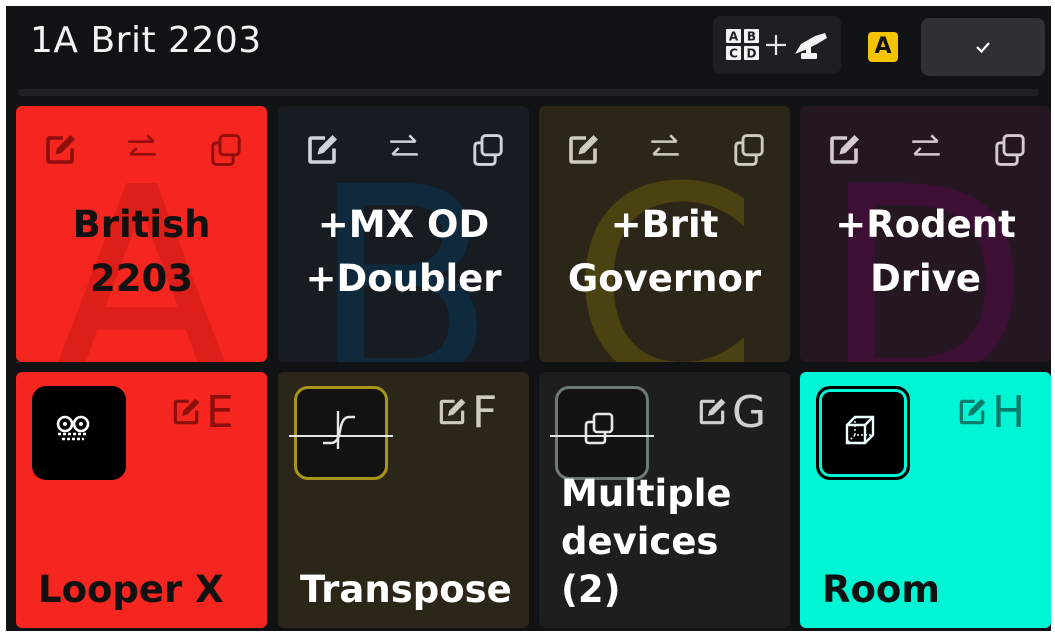 This screenshot has height=635, width=1055. I want to click on confirm-button, so click(983, 47).